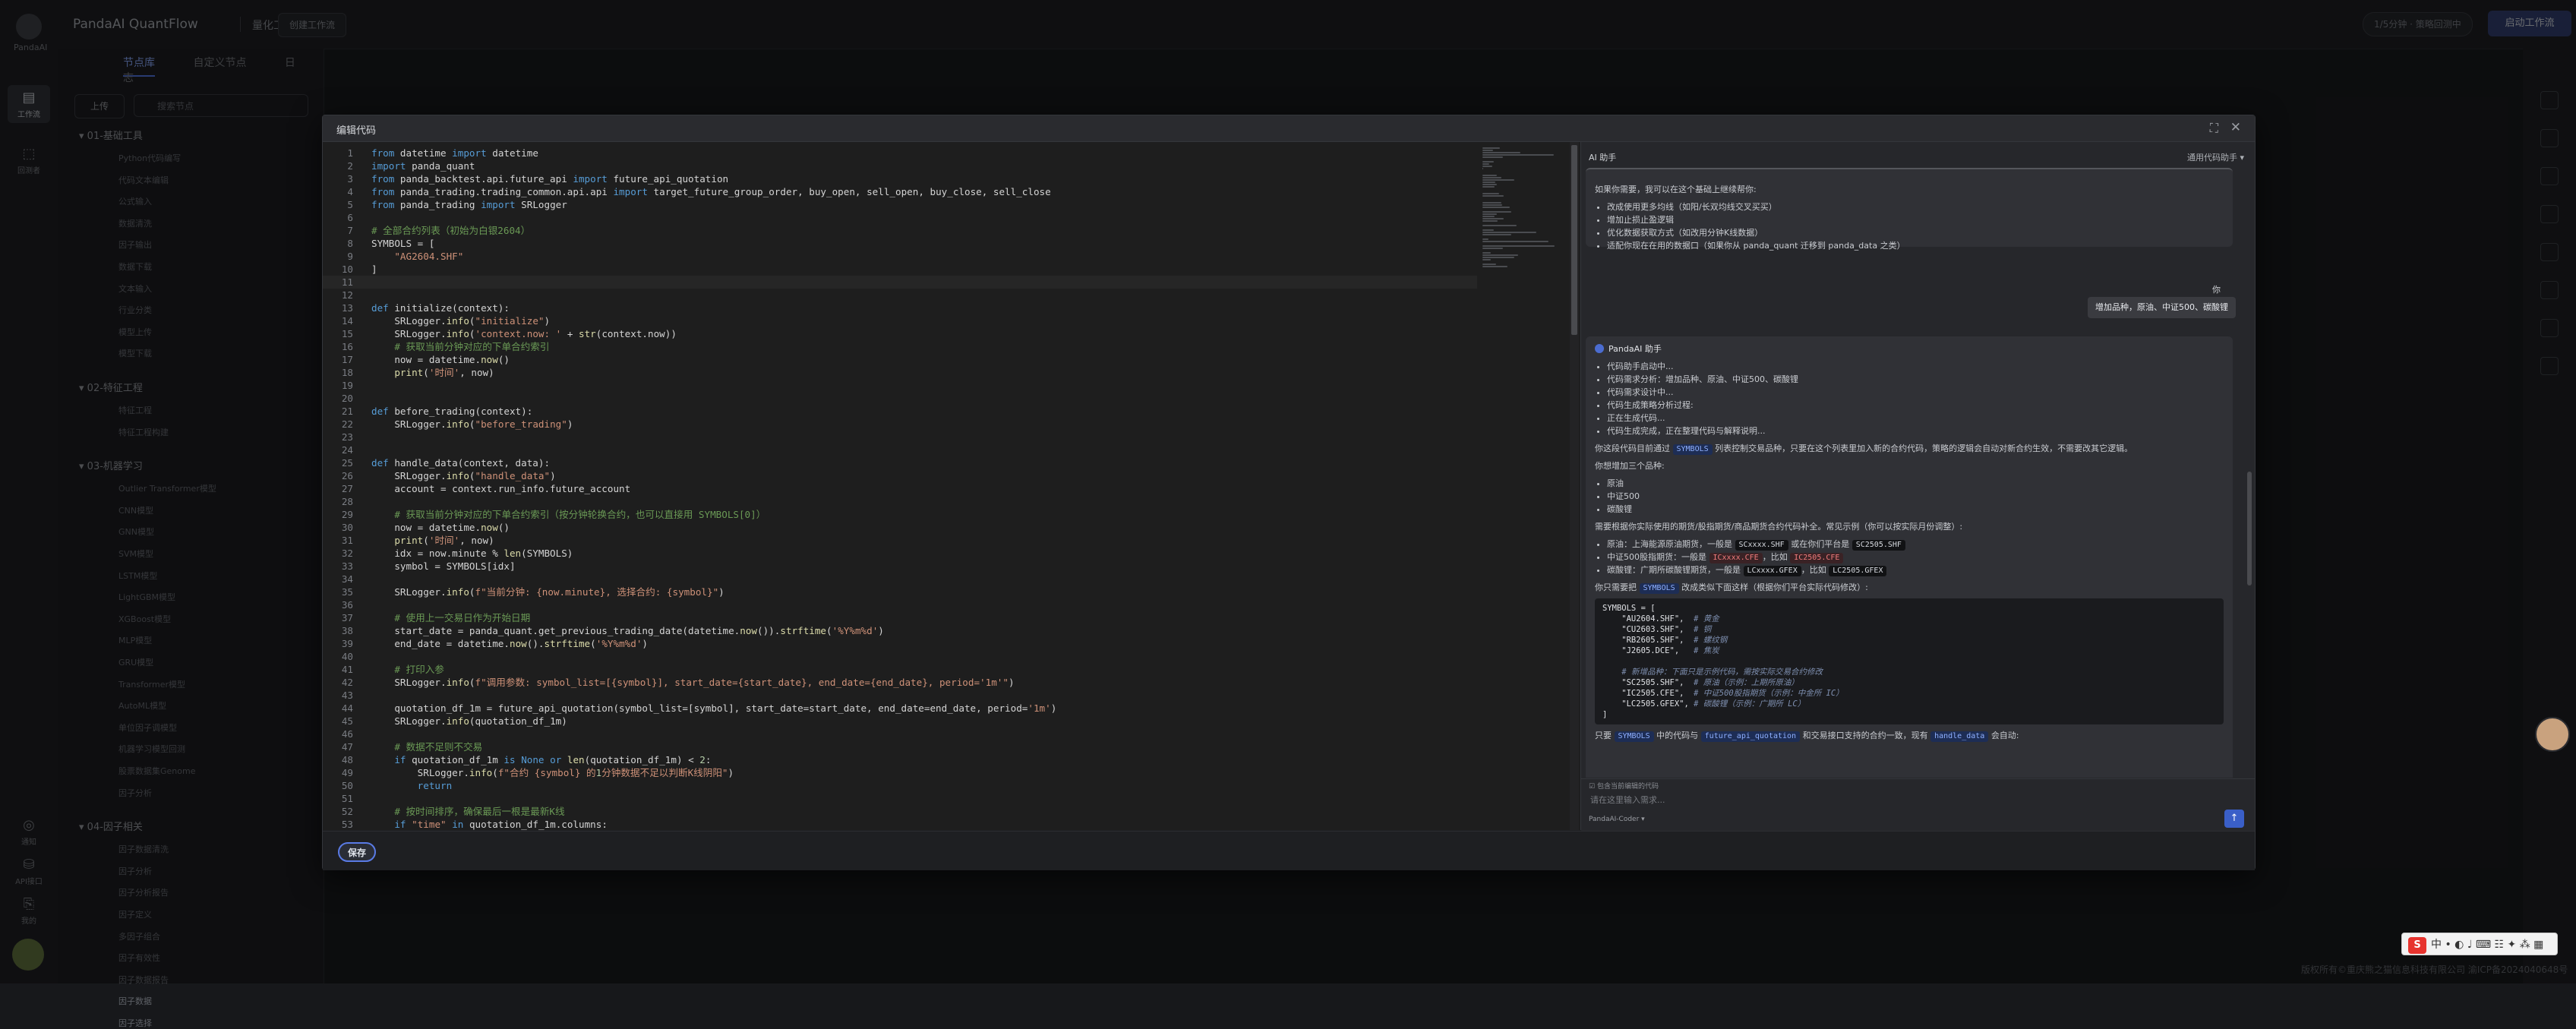 The image size is (2576, 1029). What do you see at coordinates (900, 799) in the screenshot?
I see `code-line: 51` at bounding box center [900, 799].